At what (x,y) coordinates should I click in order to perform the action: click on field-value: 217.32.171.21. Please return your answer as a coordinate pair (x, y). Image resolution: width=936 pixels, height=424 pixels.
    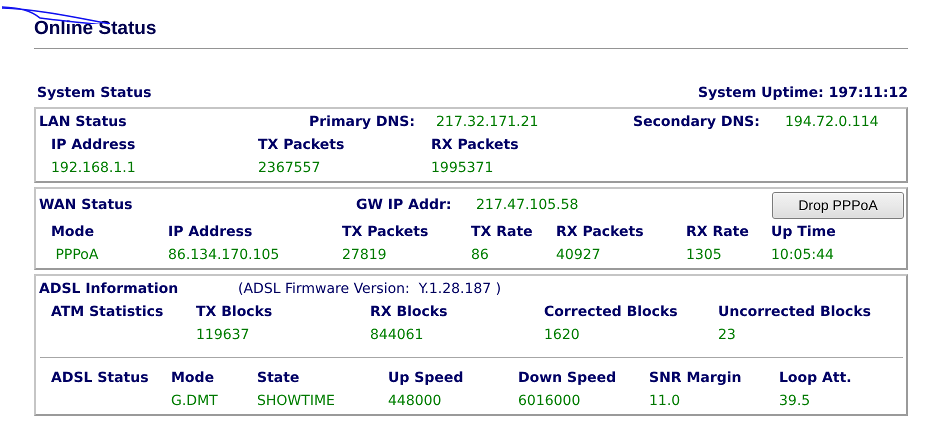
    Looking at the image, I should click on (488, 122).